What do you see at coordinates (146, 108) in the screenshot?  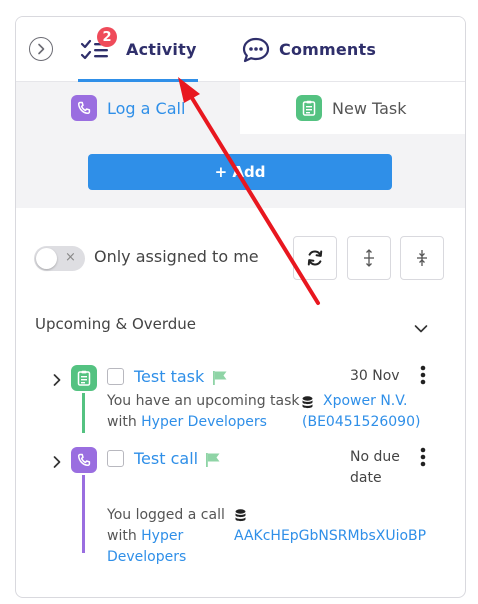 I see `tab-log-call-label: Log a Call` at bounding box center [146, 108].